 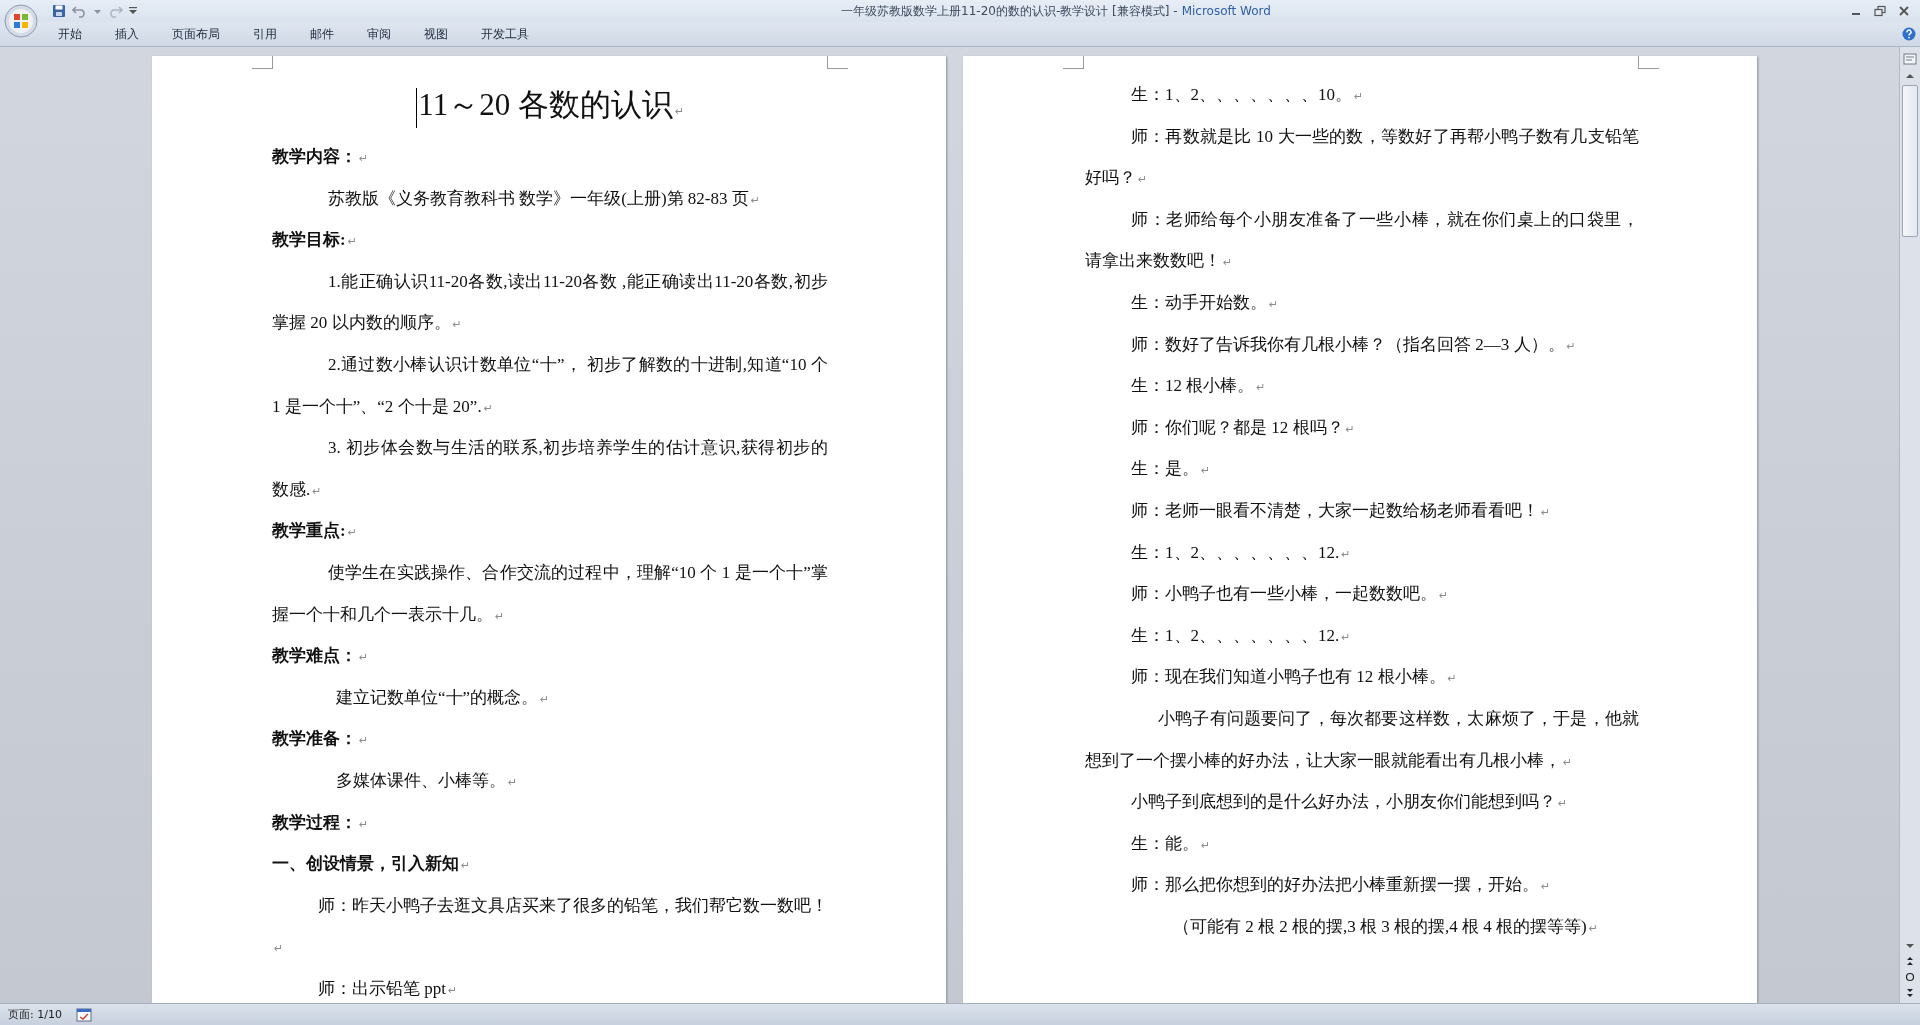 I want to click on paragraph-text: 生：能。↵, so click(x=1171, y=843).